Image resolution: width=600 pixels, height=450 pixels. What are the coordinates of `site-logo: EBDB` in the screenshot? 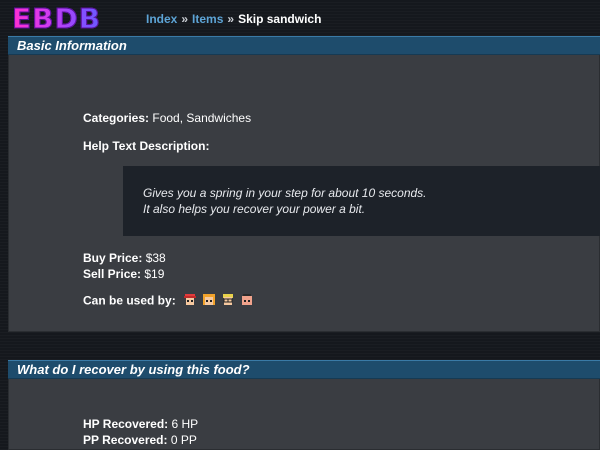 It's located at (56, 18).